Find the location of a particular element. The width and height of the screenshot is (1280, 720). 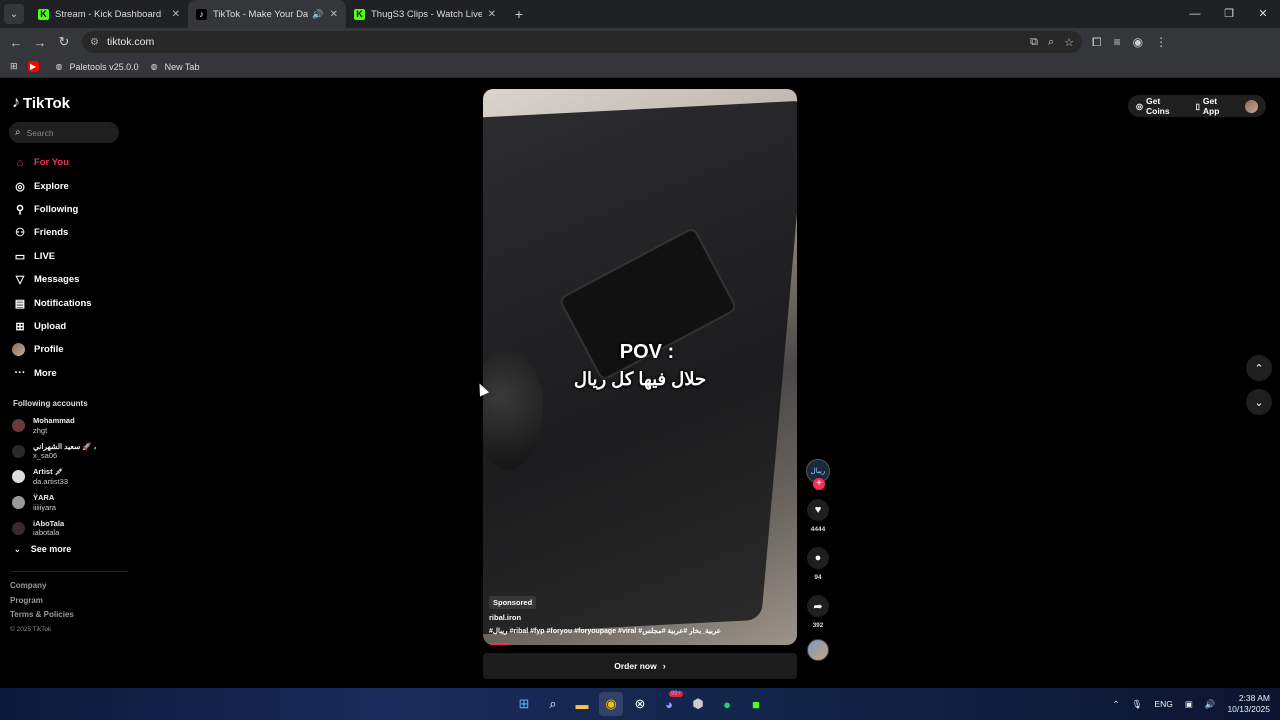

video-progress-bar is located at coordinates (499, 644).